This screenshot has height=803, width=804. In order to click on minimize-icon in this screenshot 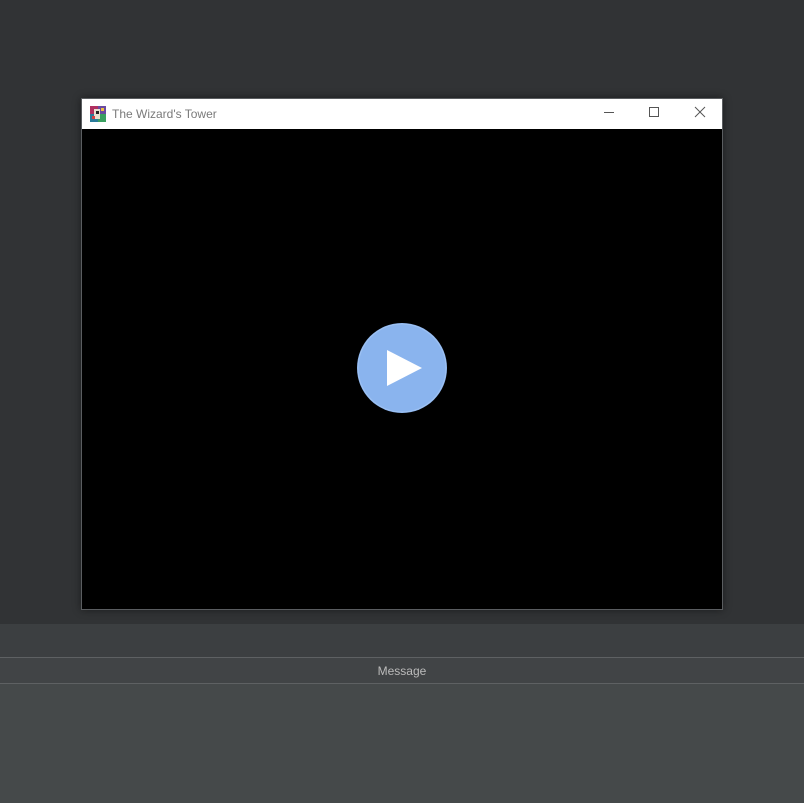, I will do `click(609, 114)`.